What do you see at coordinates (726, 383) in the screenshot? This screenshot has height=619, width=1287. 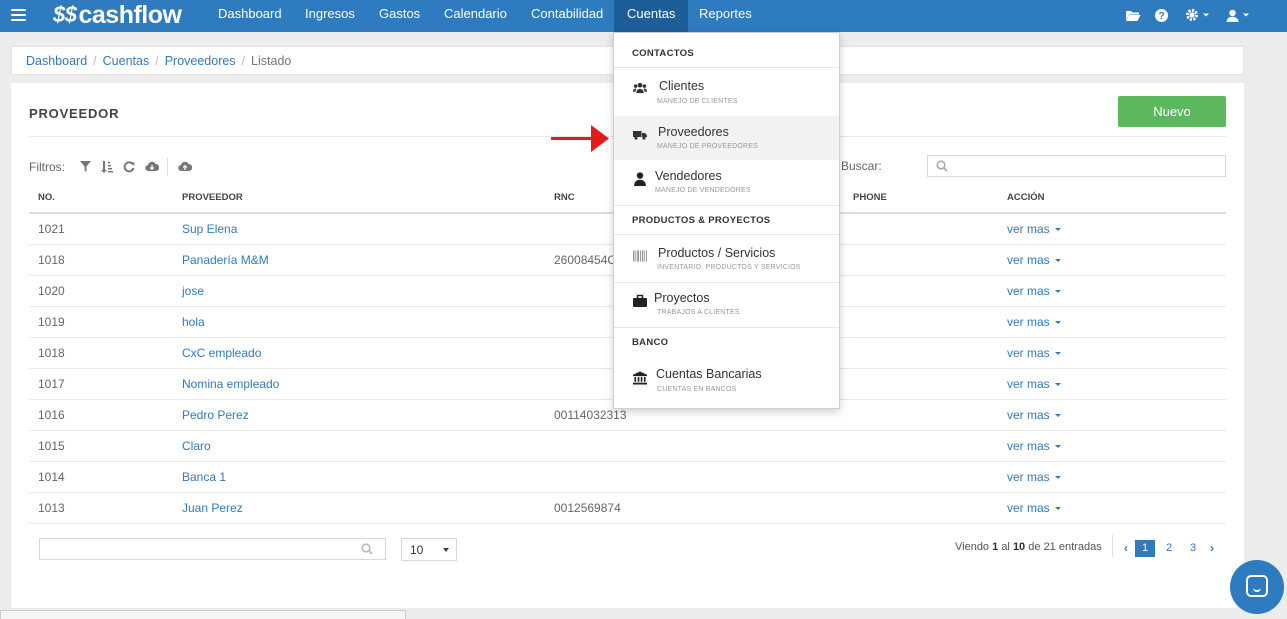 I see `menu-item-cuentas-bancarias: Cuentas Bancarias CUENTAS EN BANCOS` at bounding box center [726, 383].